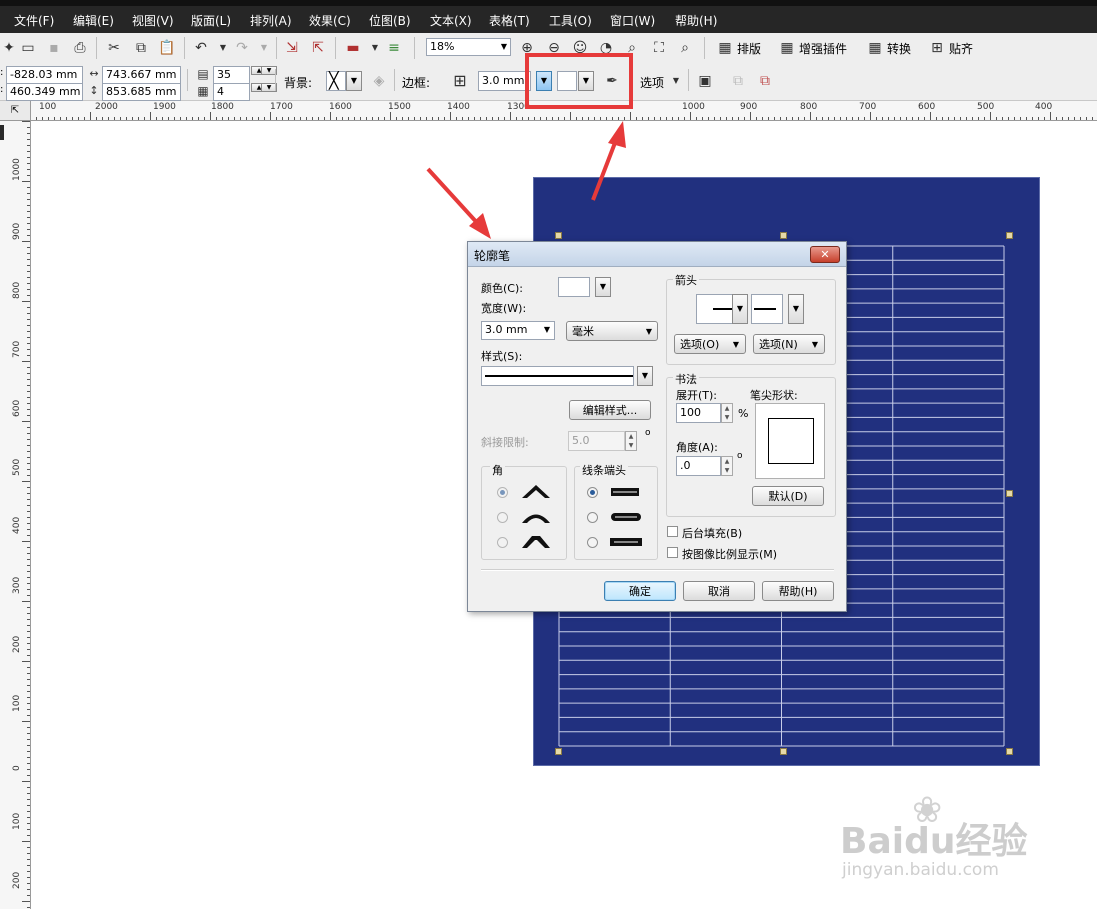  I want to click on miter-corner-icon, so click(536, 491).